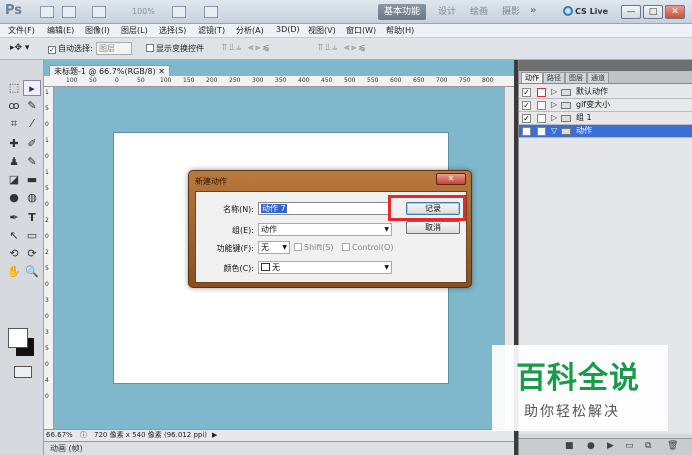  Describe the element at coordinates (675, 12) in the screenshot. I see `close-button: ✕` at that location.